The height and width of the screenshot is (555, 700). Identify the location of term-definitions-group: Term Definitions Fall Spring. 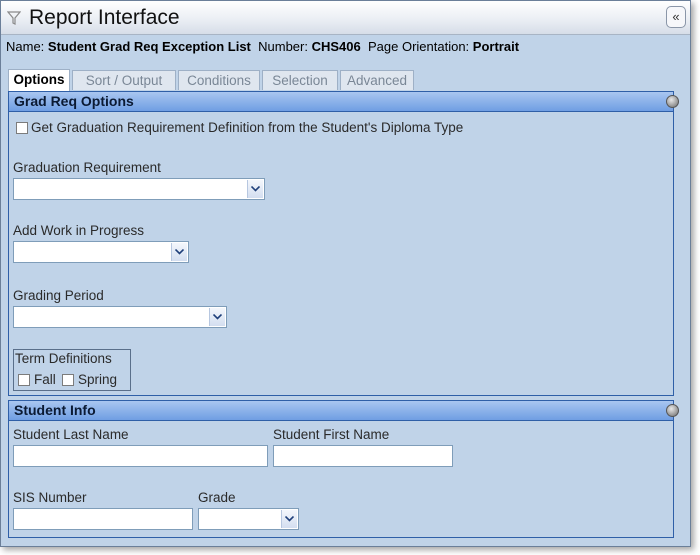
(72, 370).